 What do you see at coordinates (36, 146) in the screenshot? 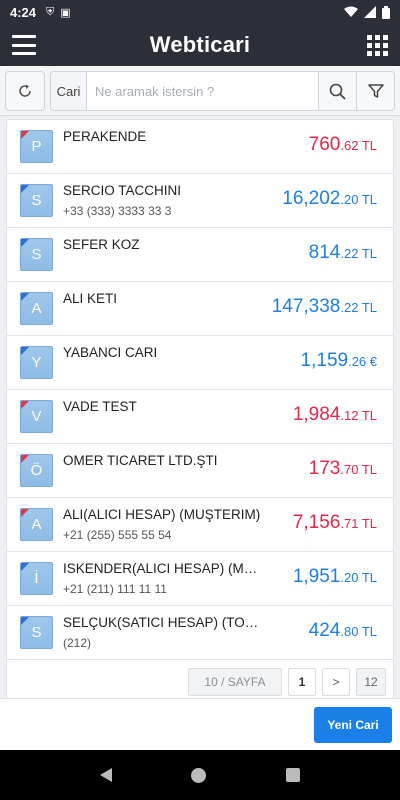
I see `account-avatar: P` at bounding box center [36, 146].